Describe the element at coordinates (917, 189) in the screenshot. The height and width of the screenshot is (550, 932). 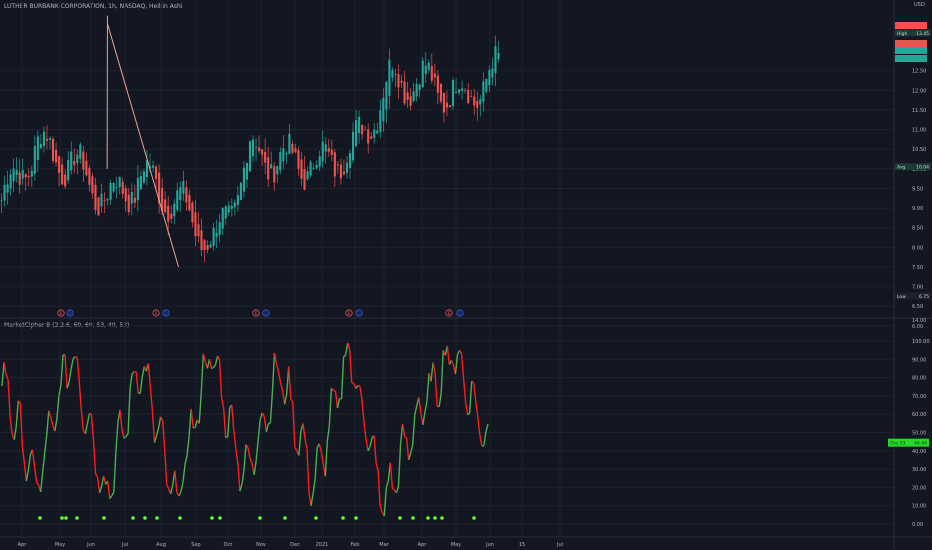
I see `price-tick: 9.50` at that location.